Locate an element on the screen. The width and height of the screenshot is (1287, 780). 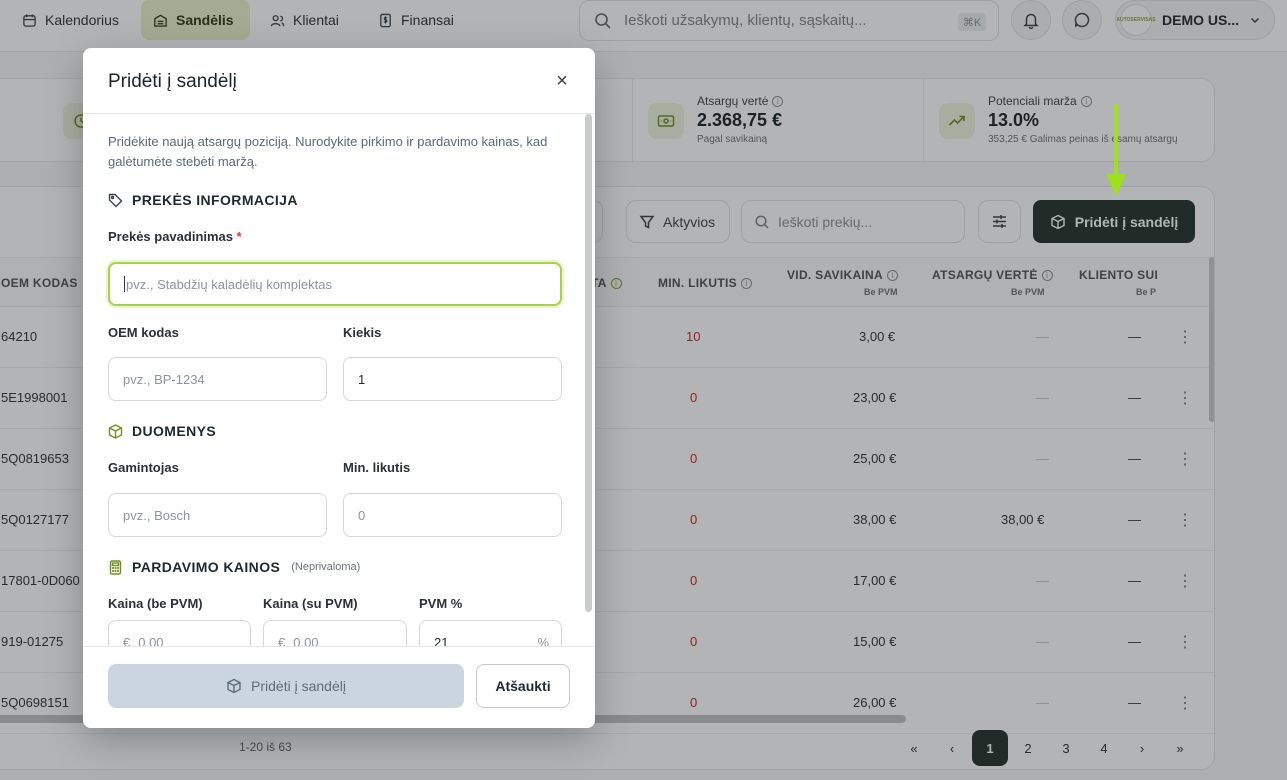
section-data: DUOMENYS is located at coordinates (162, 431).